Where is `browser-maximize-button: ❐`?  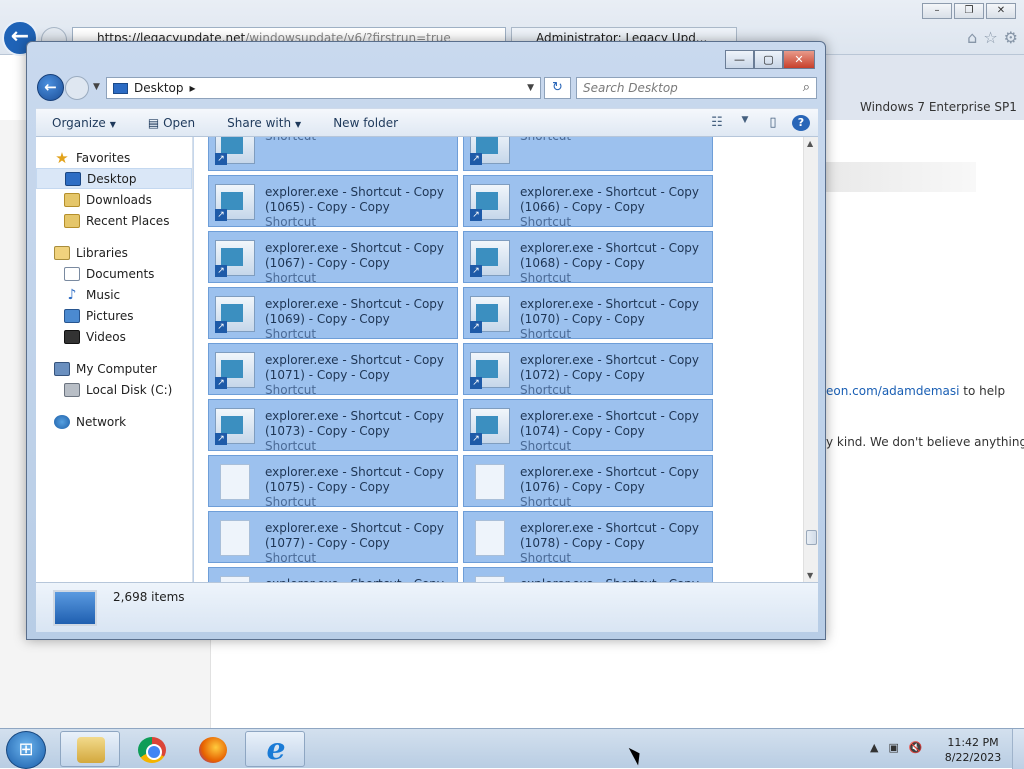
browser-maximize-button: ❐ is located at coordinates (969, 11).